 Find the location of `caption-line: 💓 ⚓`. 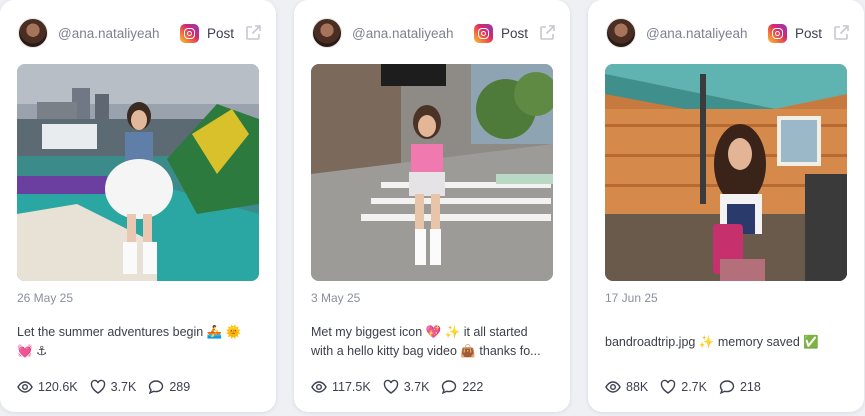

caption-line: 💓 ⚓ is located at coordinates (32, 351).